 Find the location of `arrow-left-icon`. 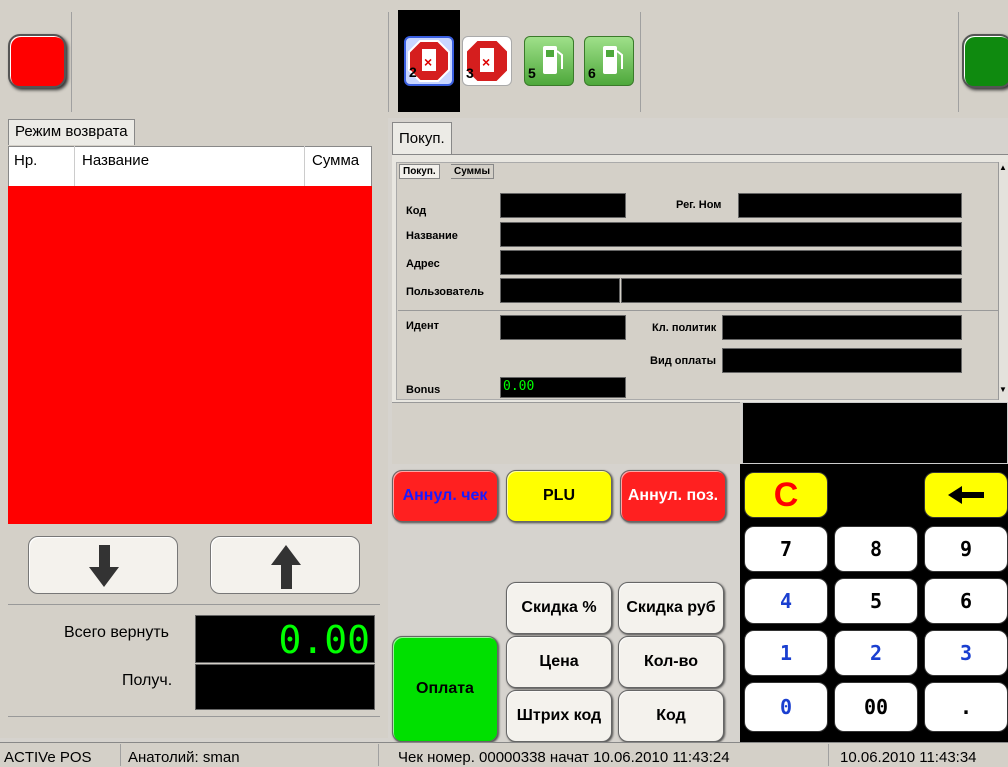

arrow-left-icon is located at coordinates (966, 495).